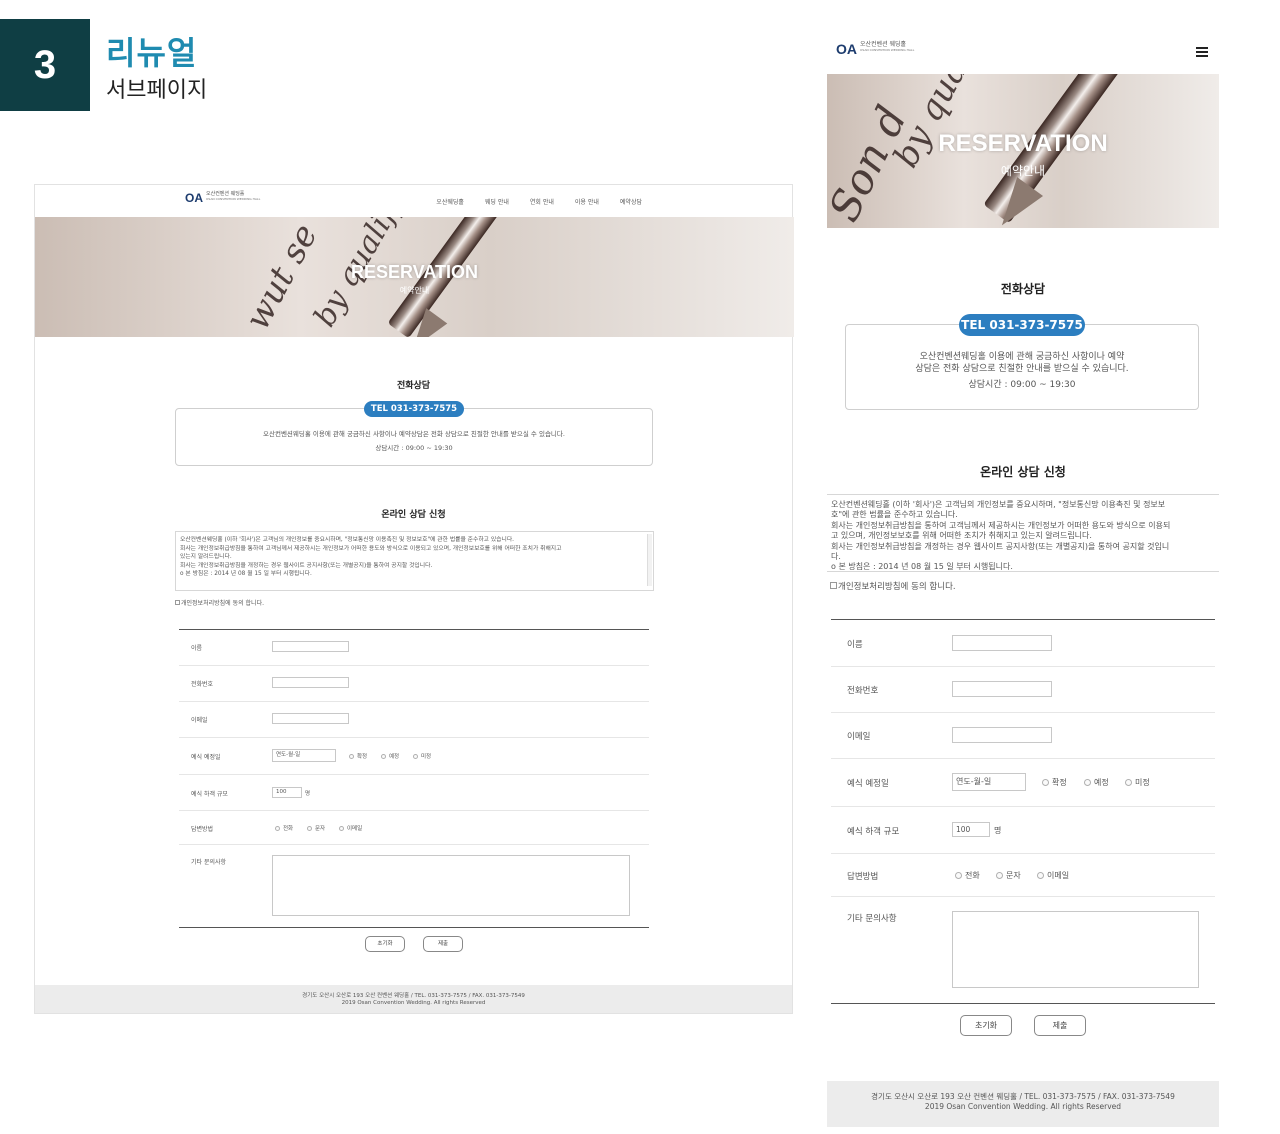 This screenshot has width=1280, height=1134. Describe the element at coordinates (194, 198) in the screenshot. I see `logo-mark: OA` at that location.